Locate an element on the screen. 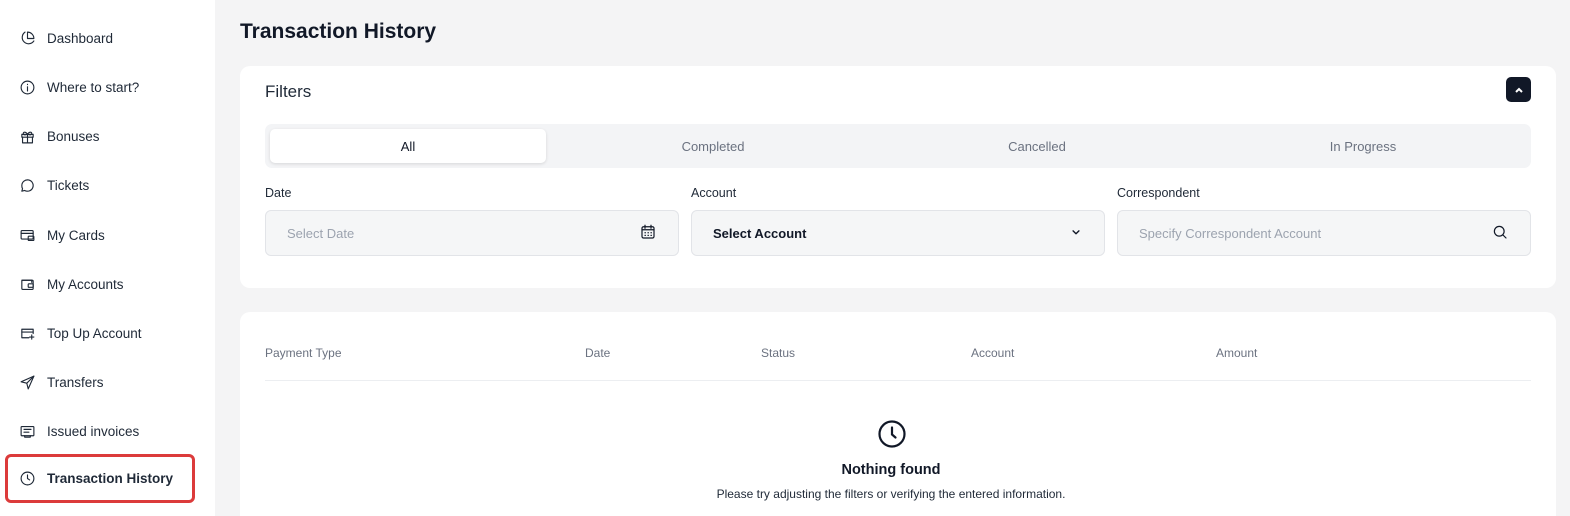 The height and width of the screenshot is (516, 1570). sidebar-item-transfers: Transfers is located at coordinates (100, 382).